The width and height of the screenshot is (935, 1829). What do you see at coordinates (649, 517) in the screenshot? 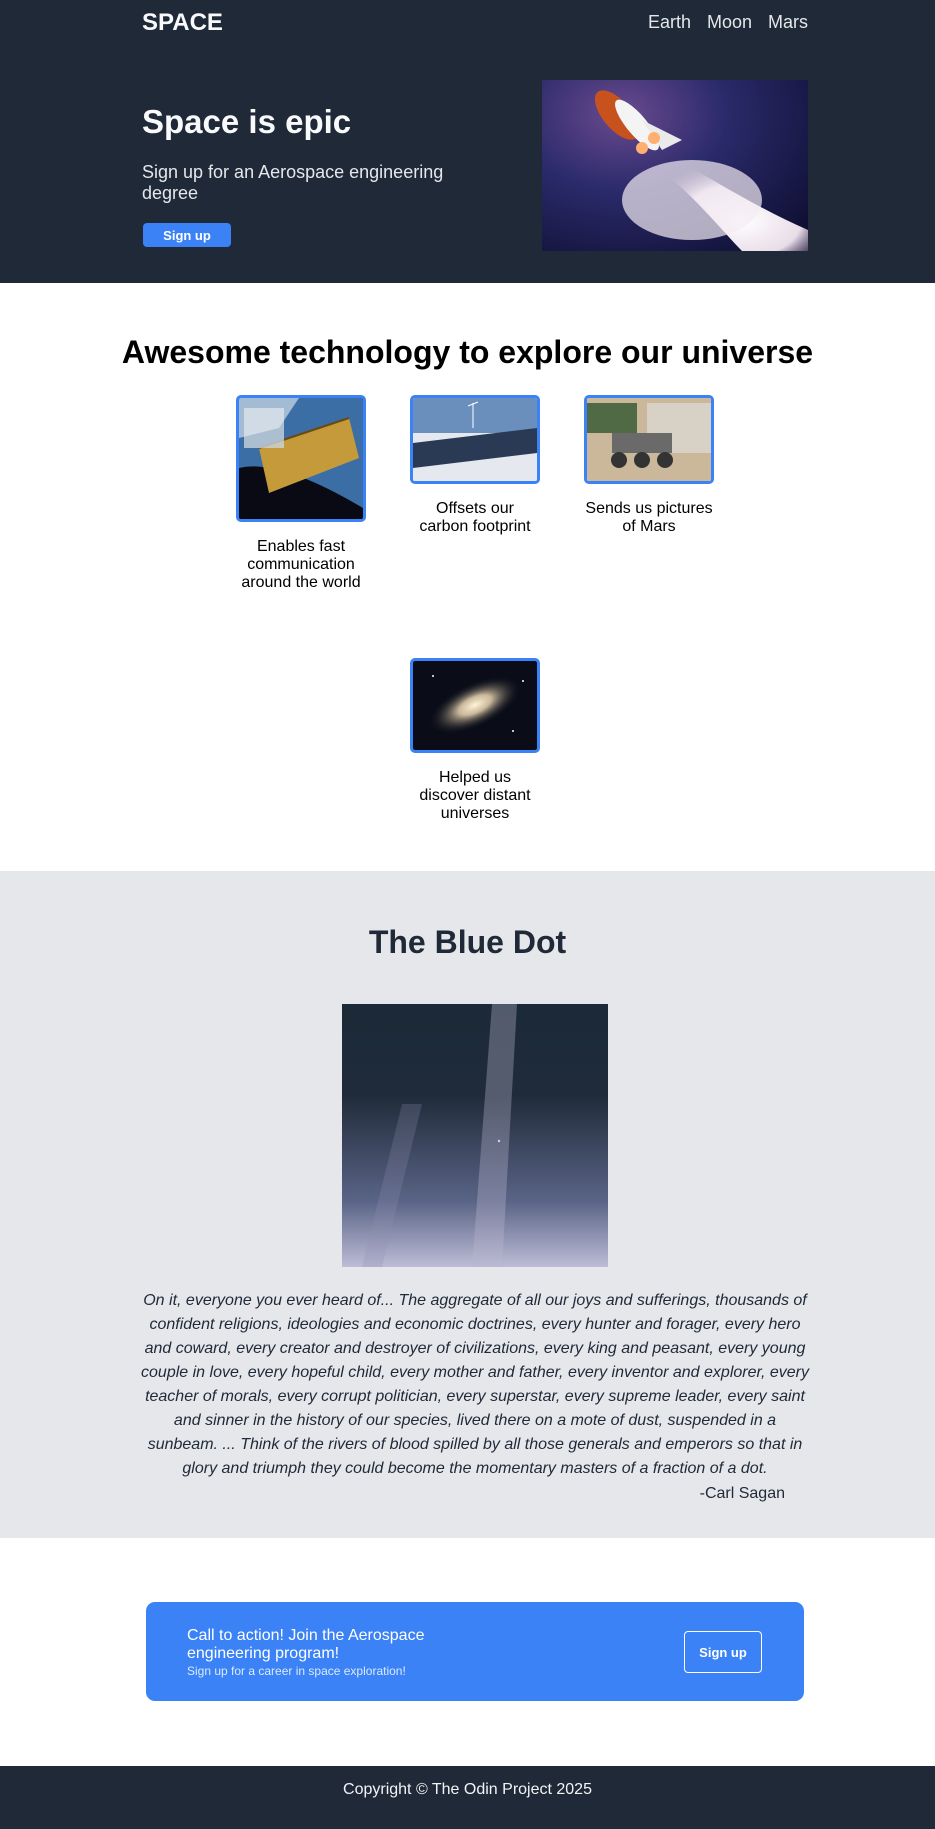
I see `tech-caption: Sends us pictures of Mars` at bounding box center [649, 517].